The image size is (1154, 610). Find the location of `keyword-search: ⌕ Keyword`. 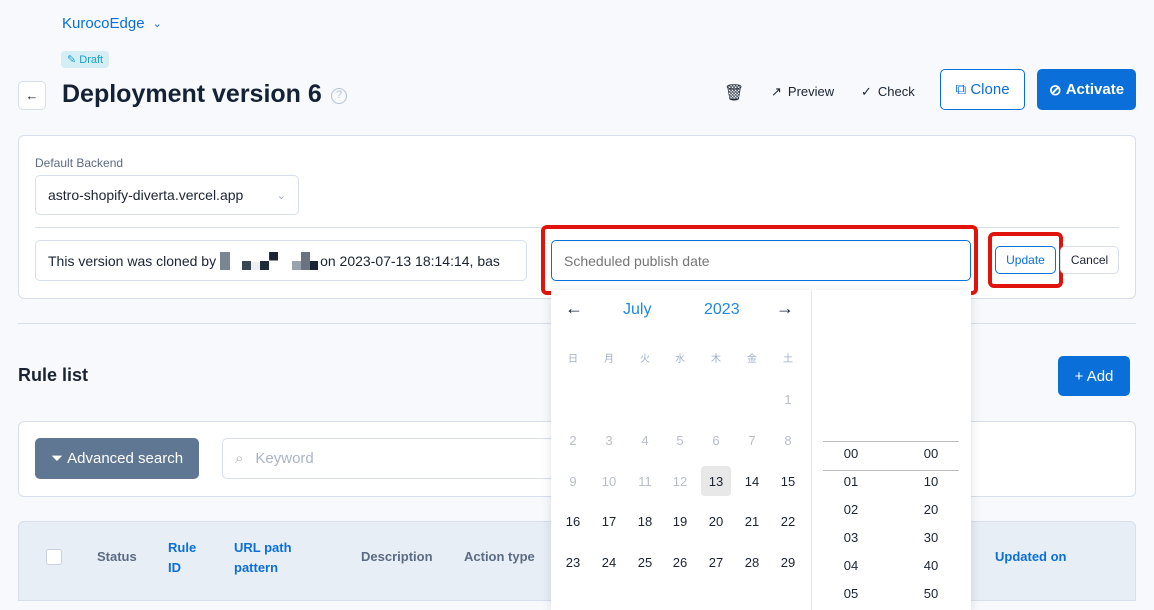

keyword-search: ⌕ Keyword is located at coordinates (392, 458).